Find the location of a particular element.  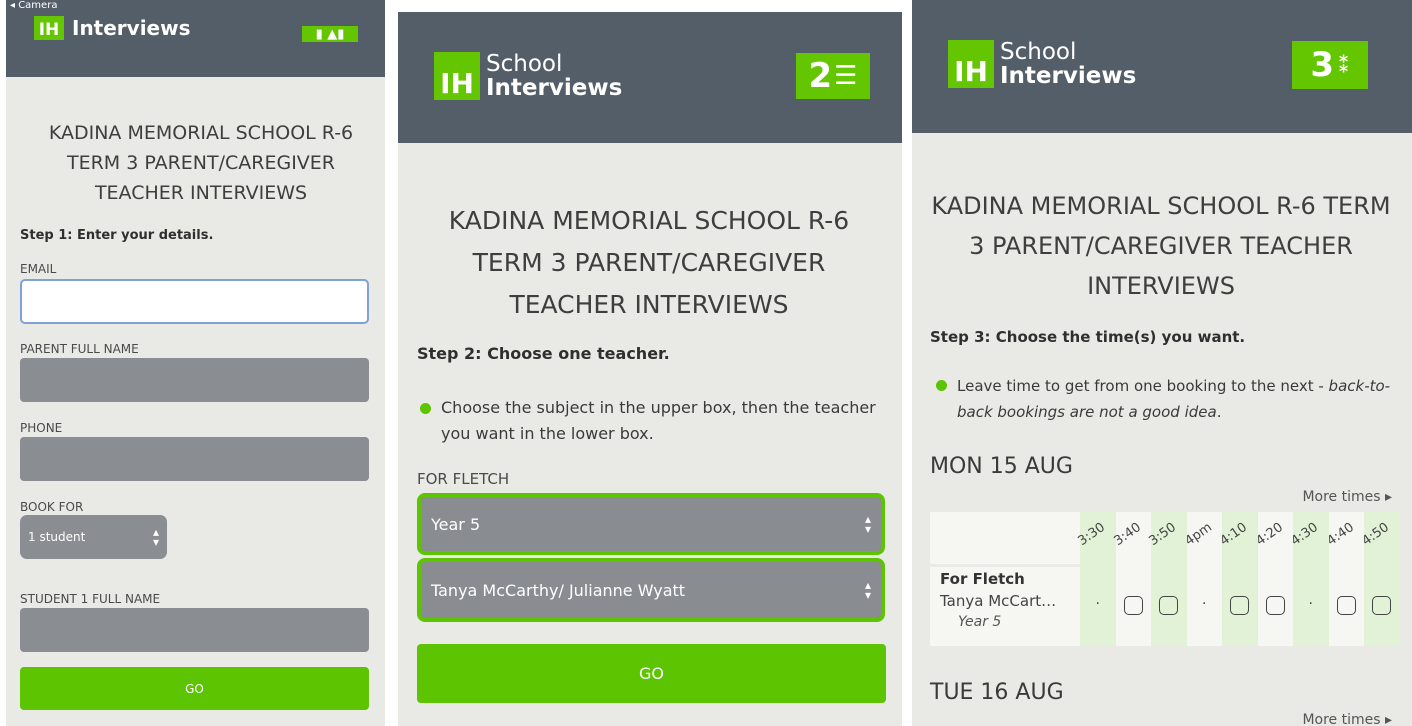

step-3-badge-icon: 3 ⁑ is located at coordinates (1330, 65).